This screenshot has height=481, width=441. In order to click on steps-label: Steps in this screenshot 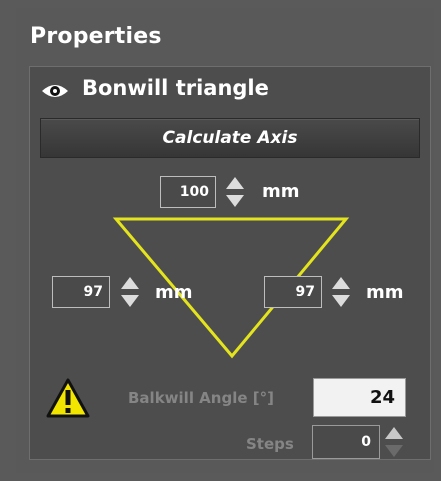, I will do `click(270, 444)`.